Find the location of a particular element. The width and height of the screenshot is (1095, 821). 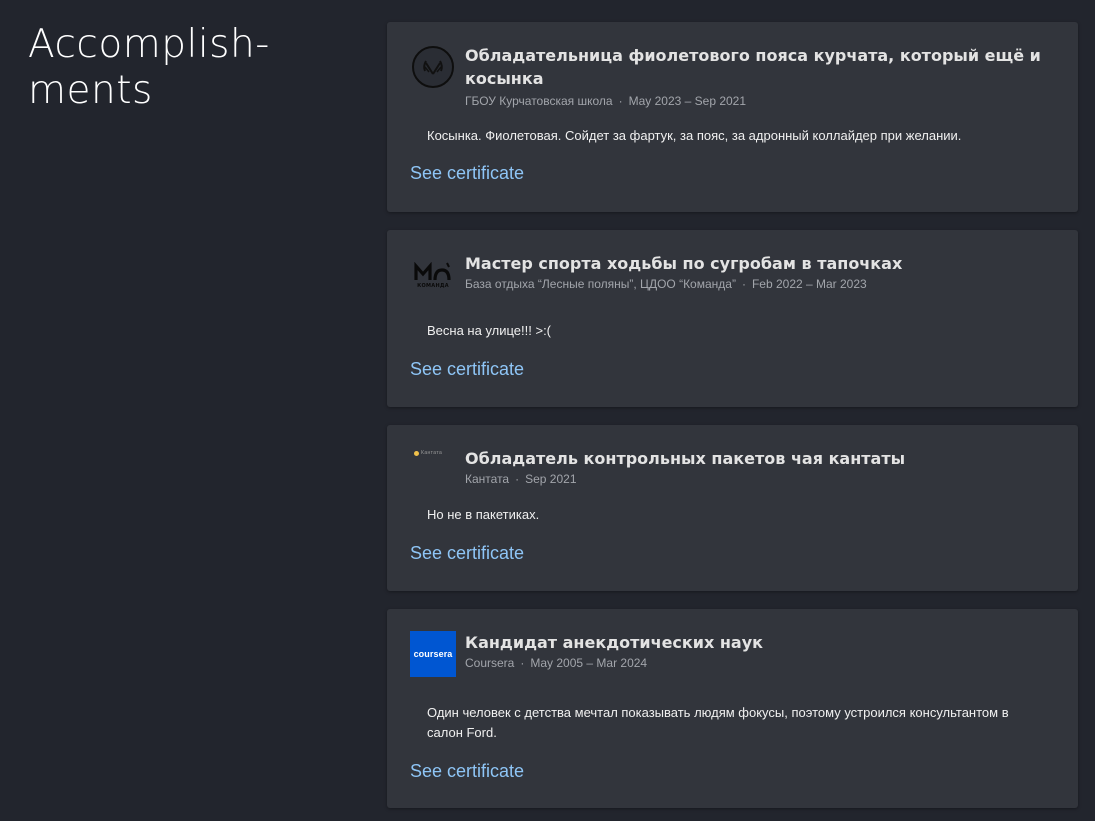

laurel-icon is located at coordinates (433, 67).